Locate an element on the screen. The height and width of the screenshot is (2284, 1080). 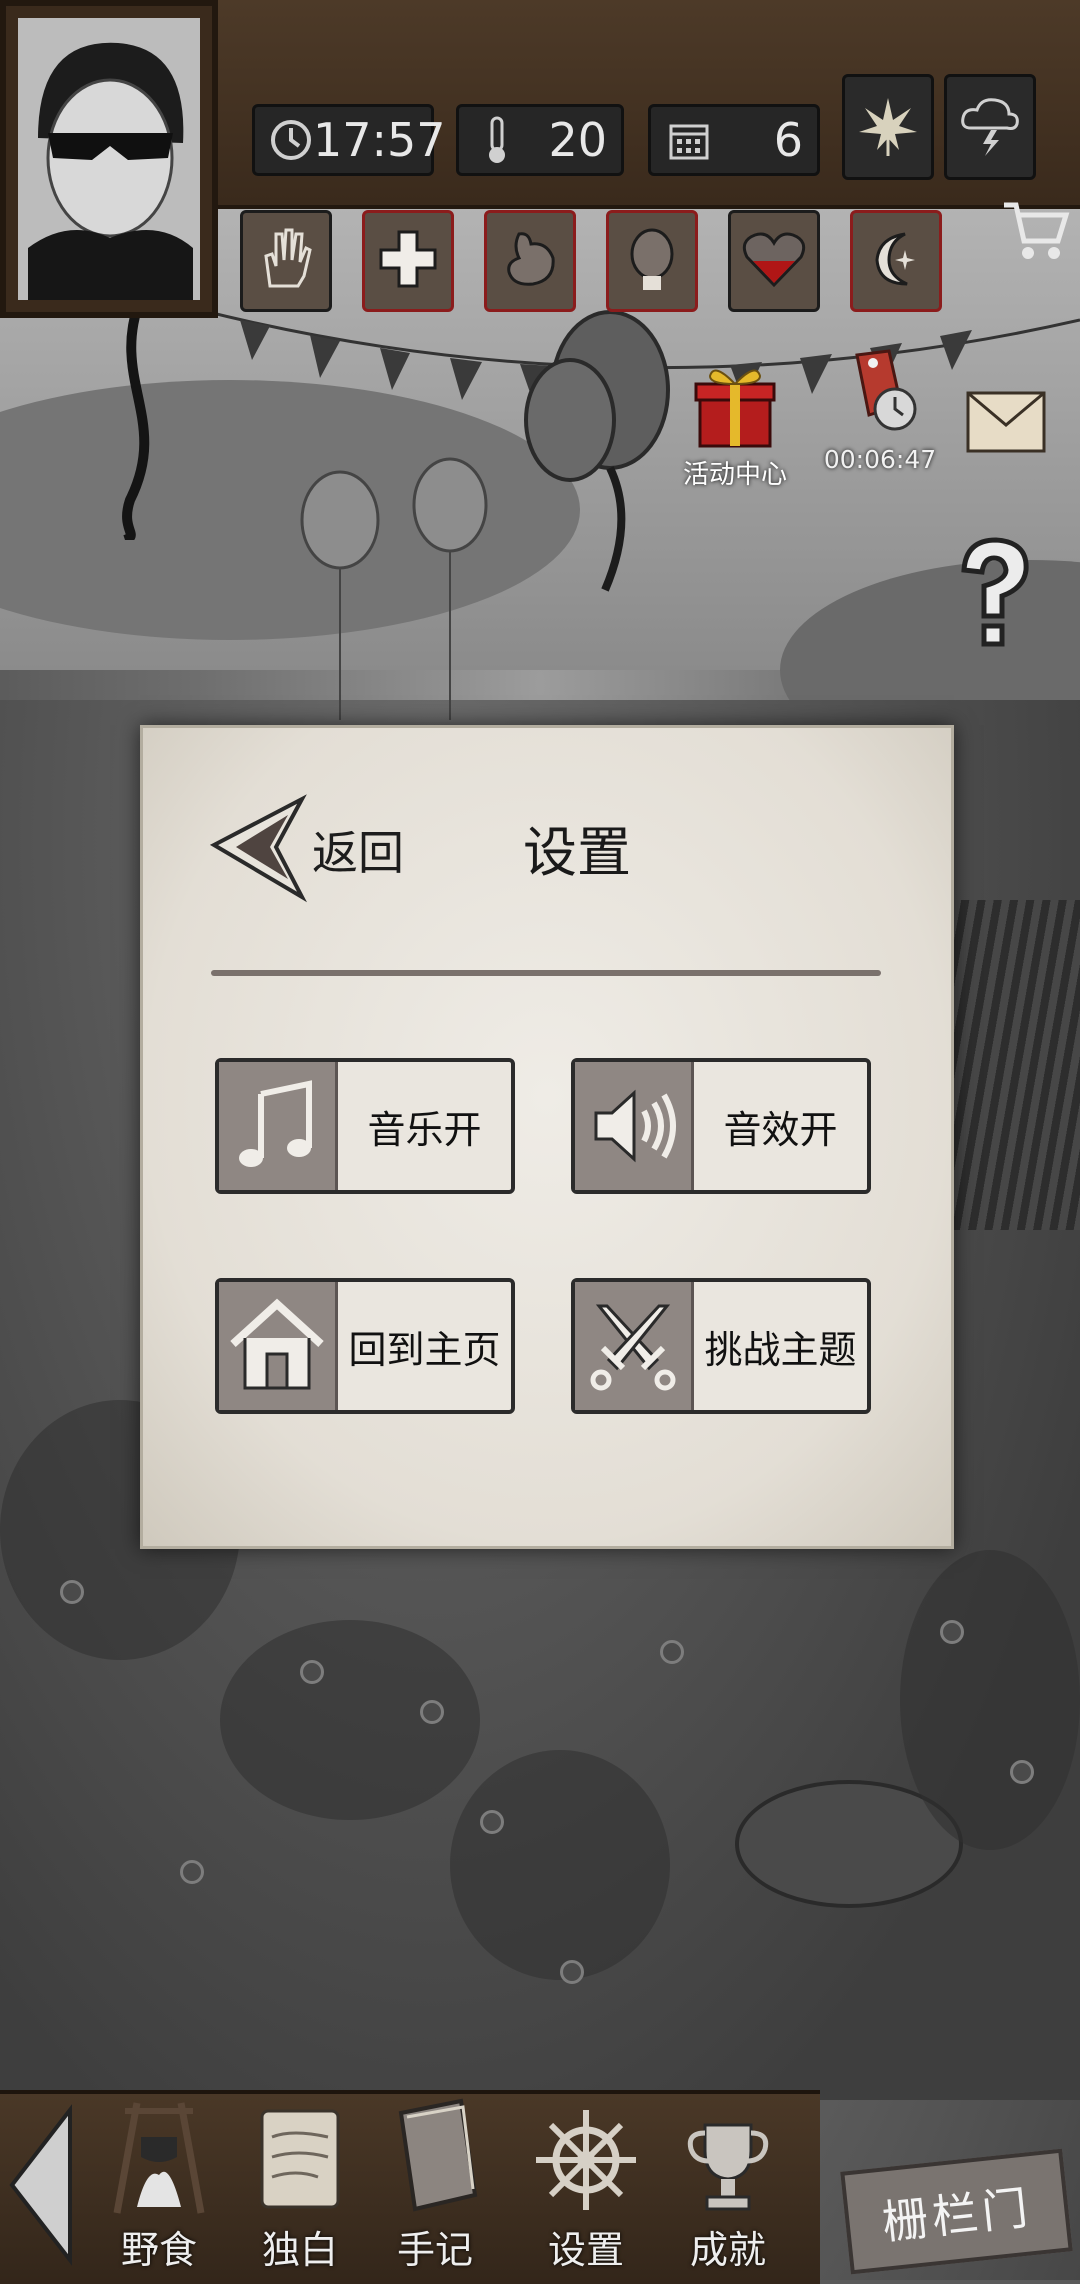
scroll-icon is located at coordinates (300, 2155).